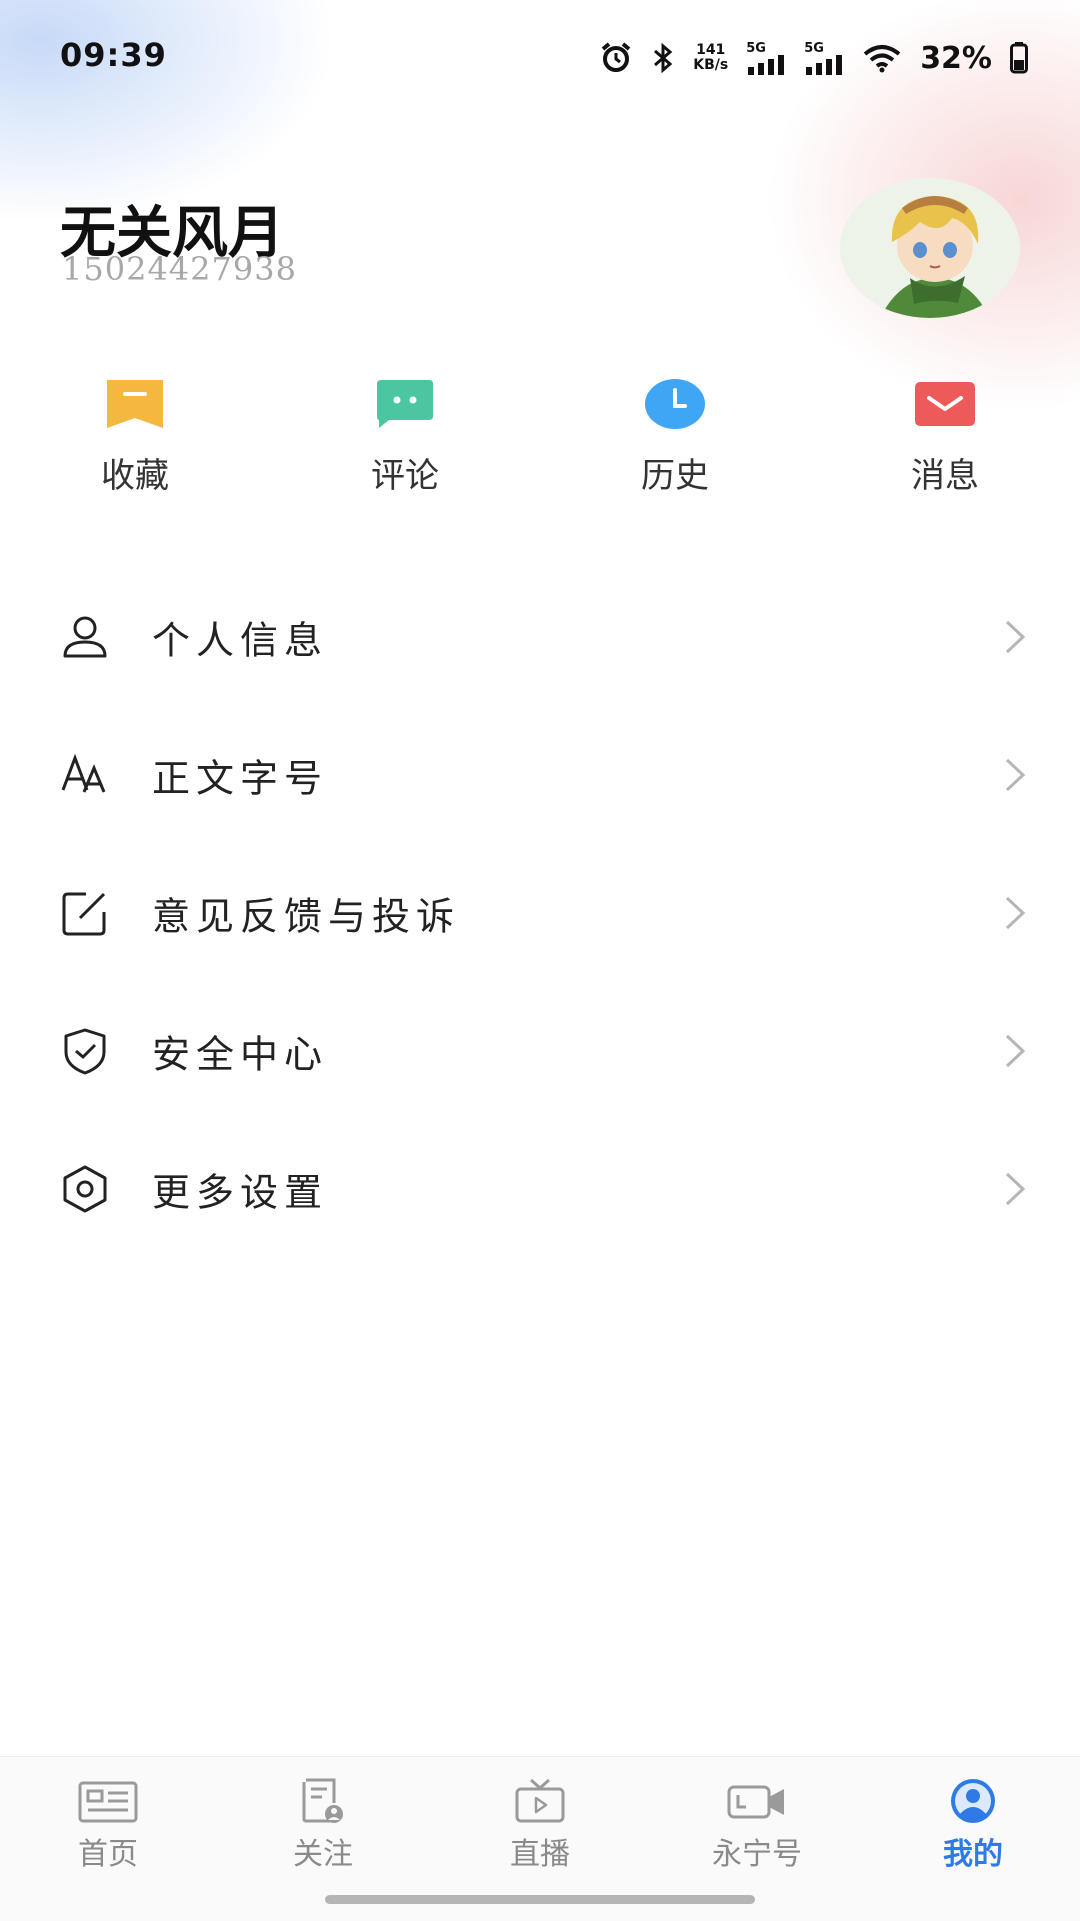  Describe the element at coordinates (1019, 58) in the screenshot. I see `battery-icon` at that location.